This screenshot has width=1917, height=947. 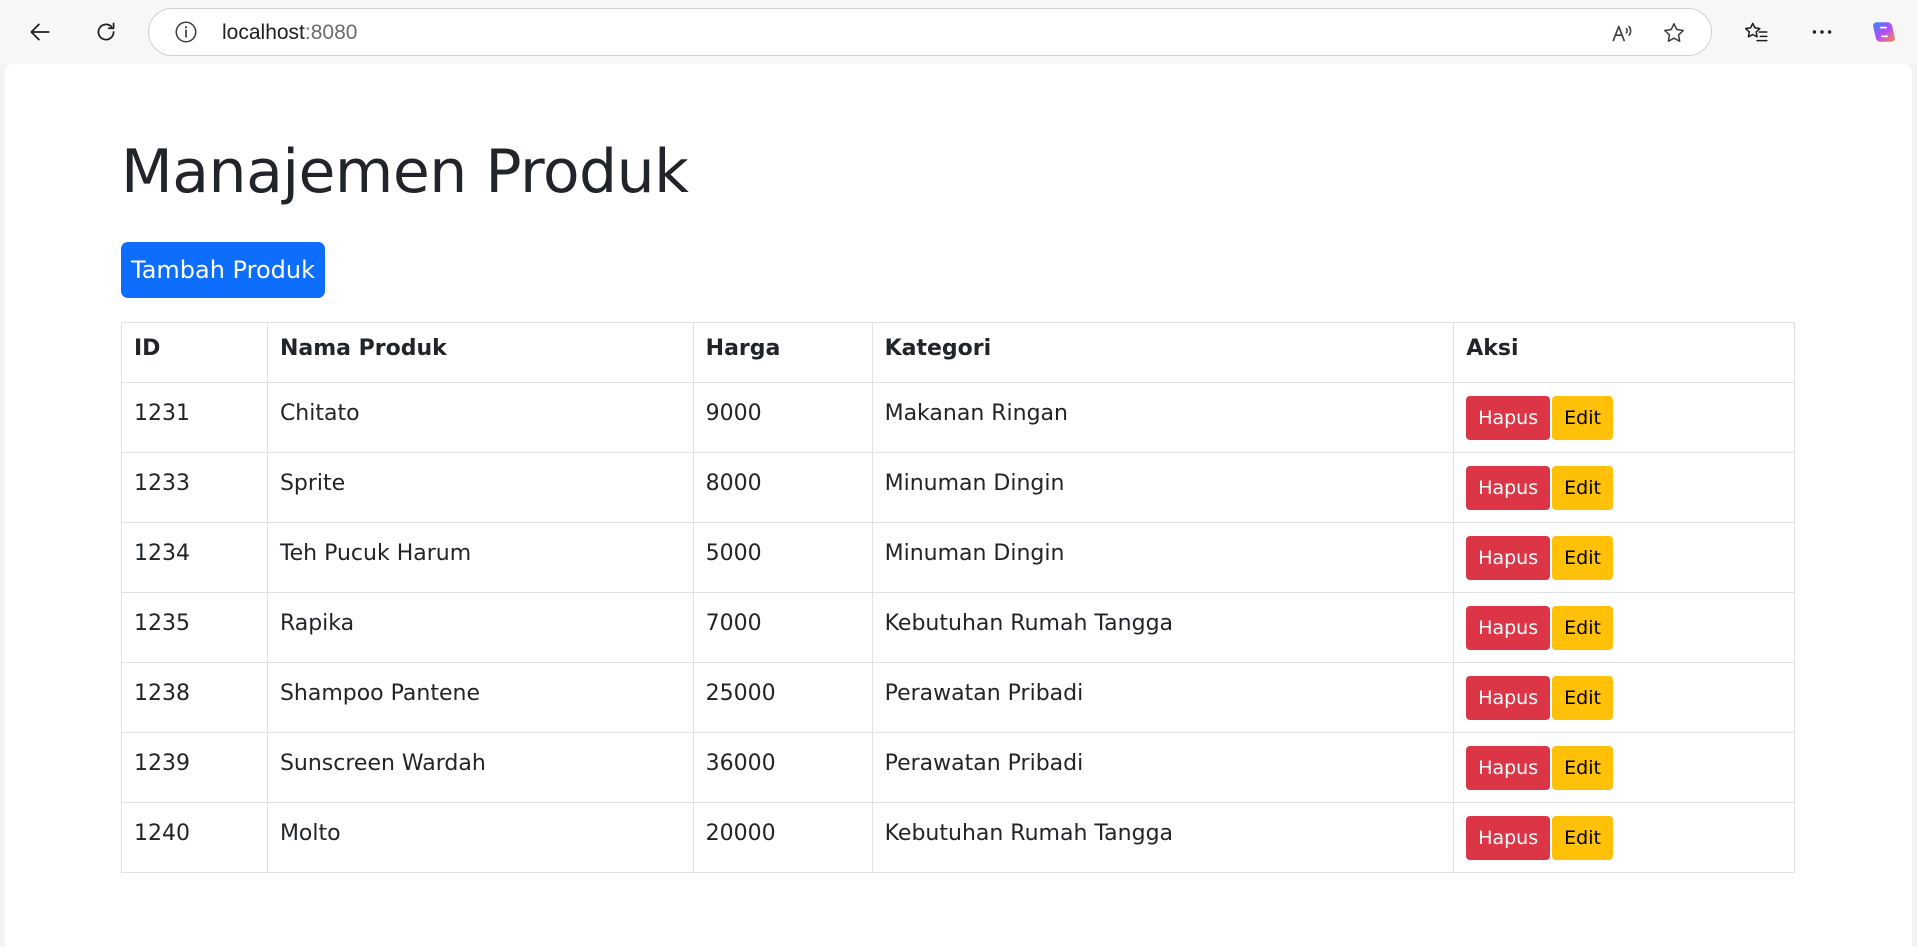 I want to click on cell-name: Rapika, so click(x=480, y=627).